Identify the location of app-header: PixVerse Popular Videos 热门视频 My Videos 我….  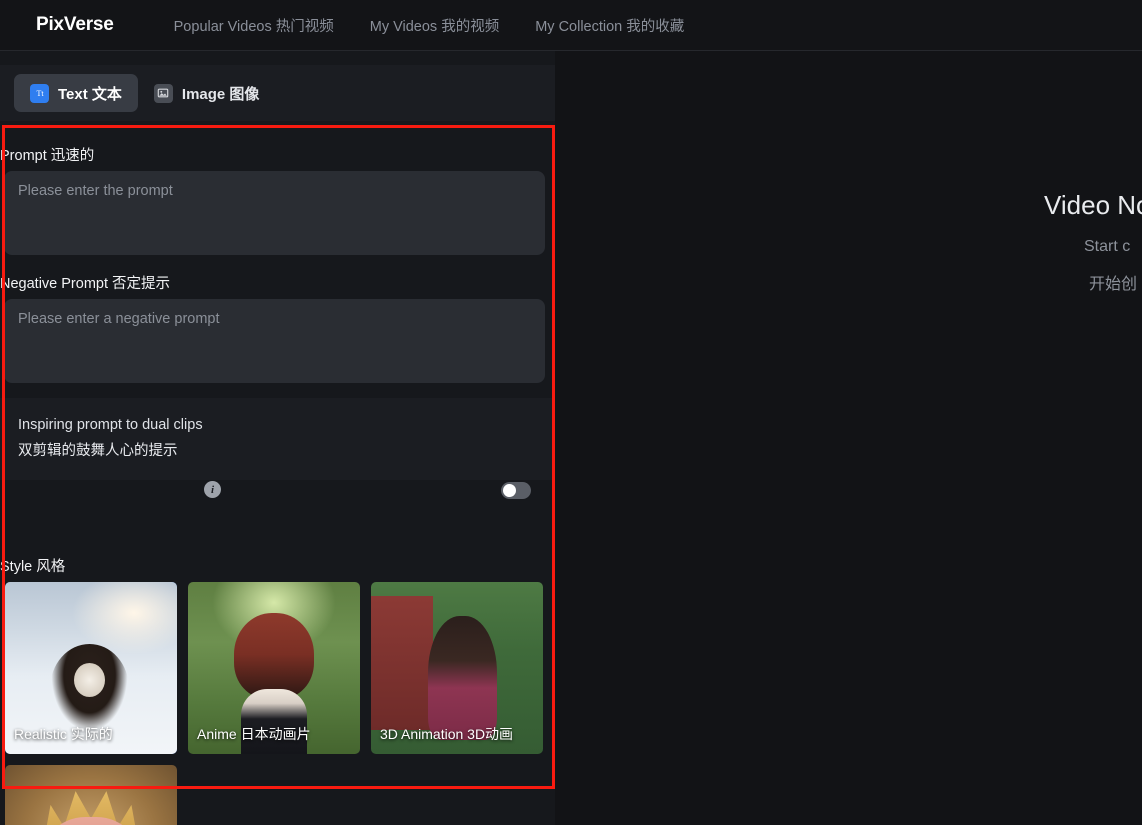
(571, 25).